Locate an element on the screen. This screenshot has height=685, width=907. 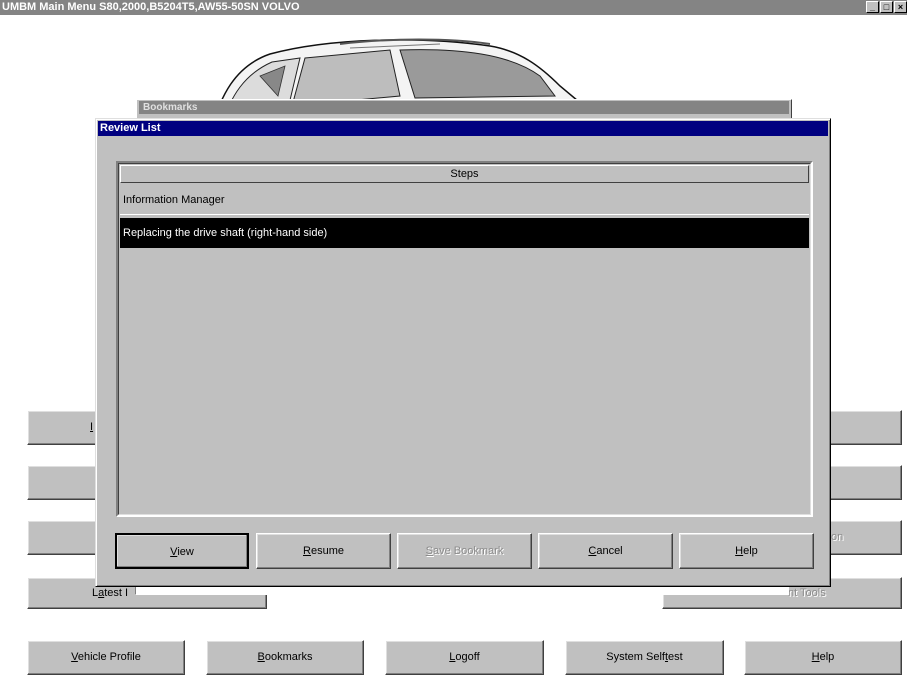
steps-column-header: Steps is located at coordinates (464, 174).